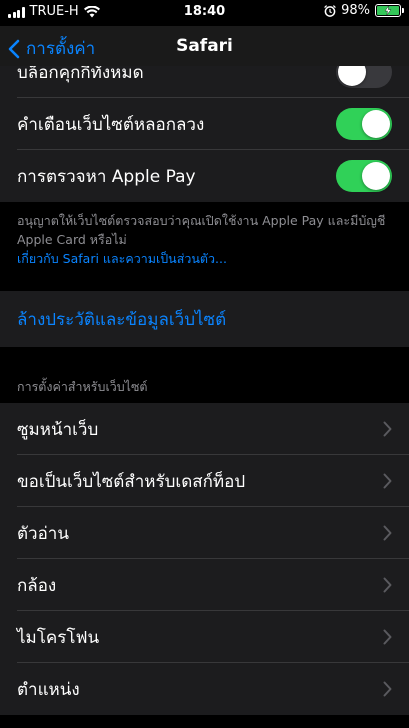  I want to click on fraud-warning-toggle, so click(364, 124).